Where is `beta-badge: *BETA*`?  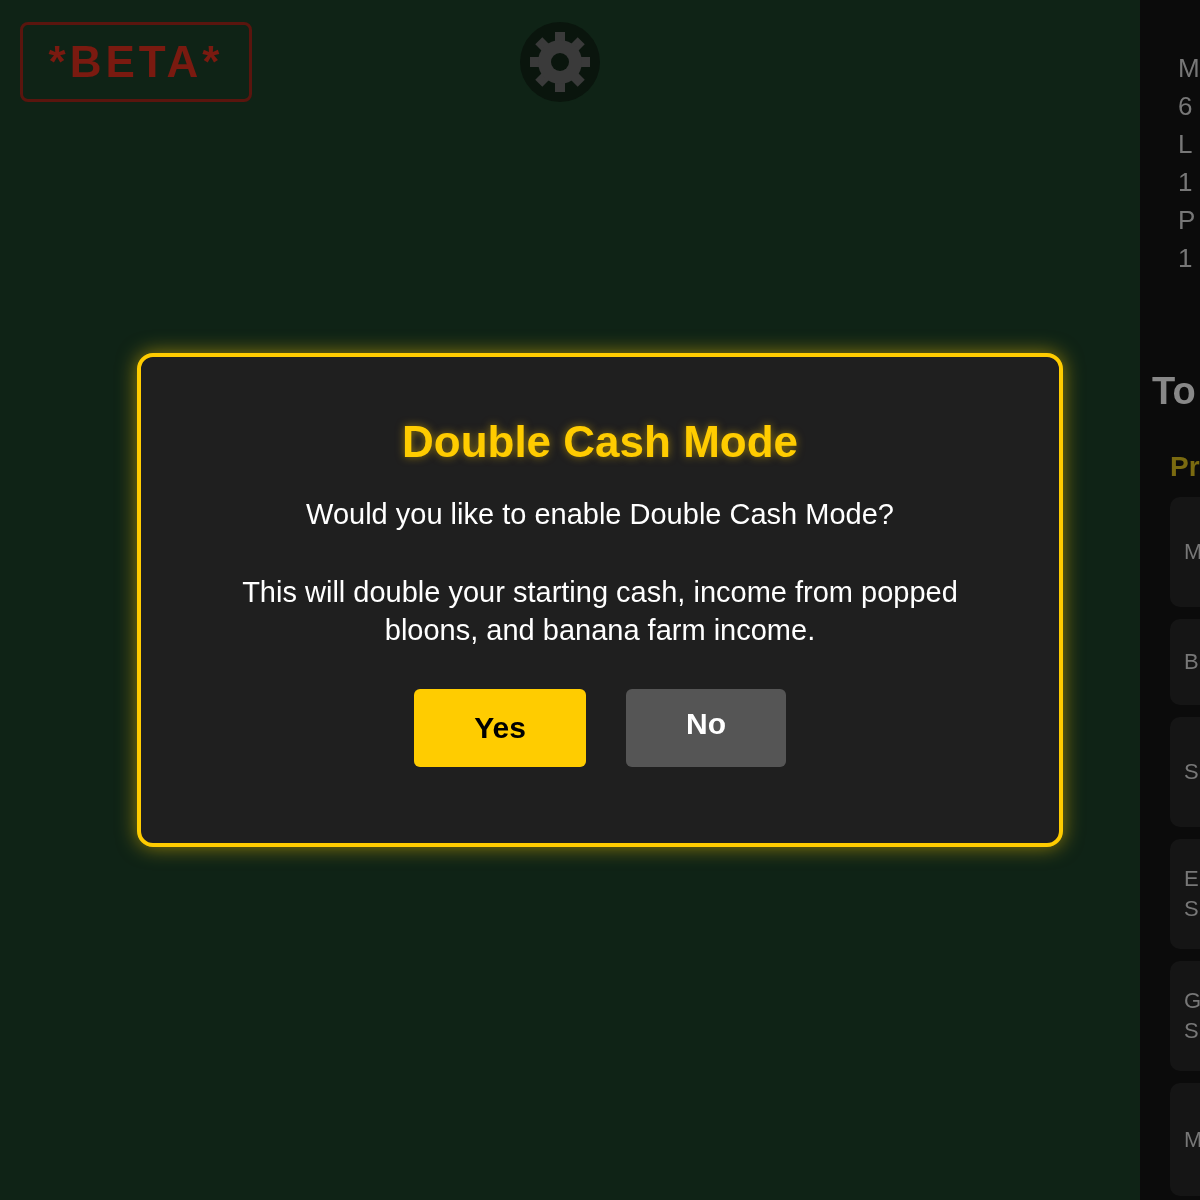
beta-badge: *BETA* is located at coordinates (136, 62).